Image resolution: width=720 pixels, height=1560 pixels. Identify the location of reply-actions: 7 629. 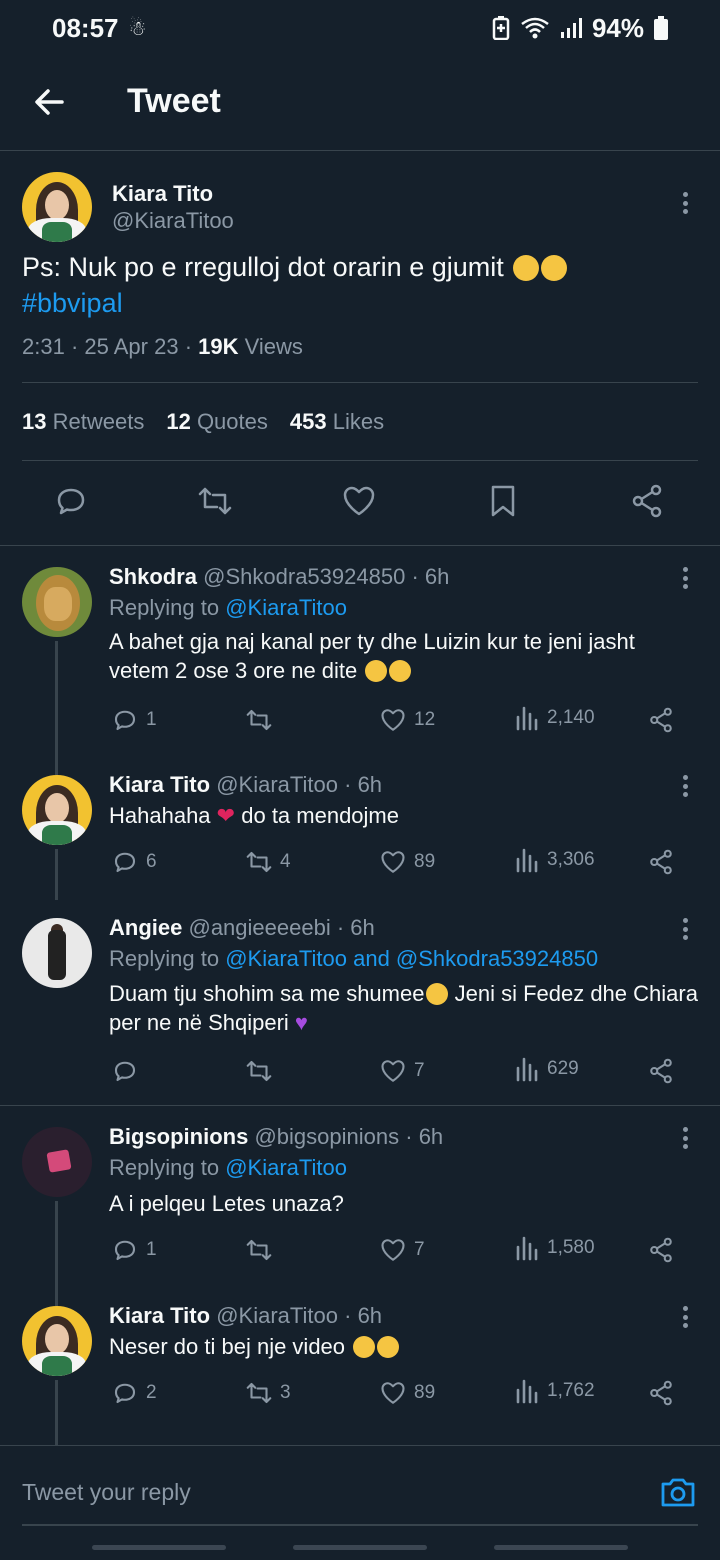
(360, 1071).